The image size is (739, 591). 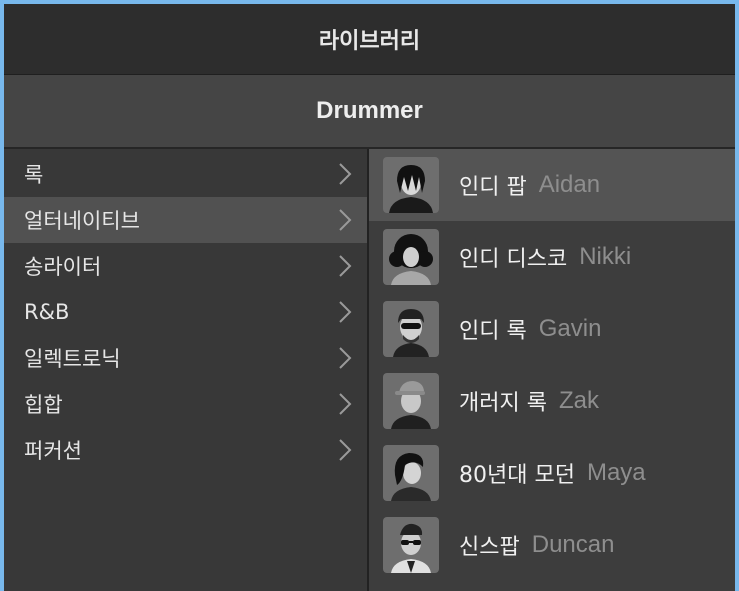 I want to click on category-label: 록, so click(x=34, y=175).